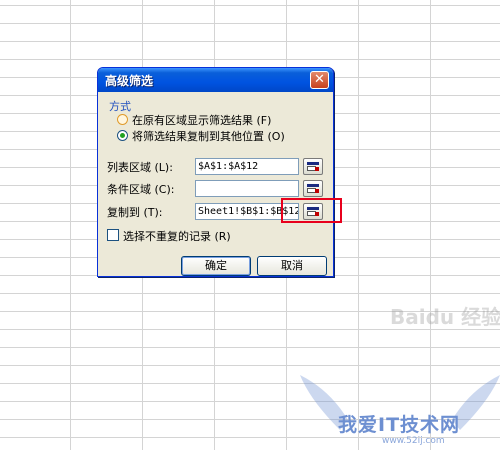 The image size is (500, 450). I want to click on cancel-button: 取消, so click(292, 266).